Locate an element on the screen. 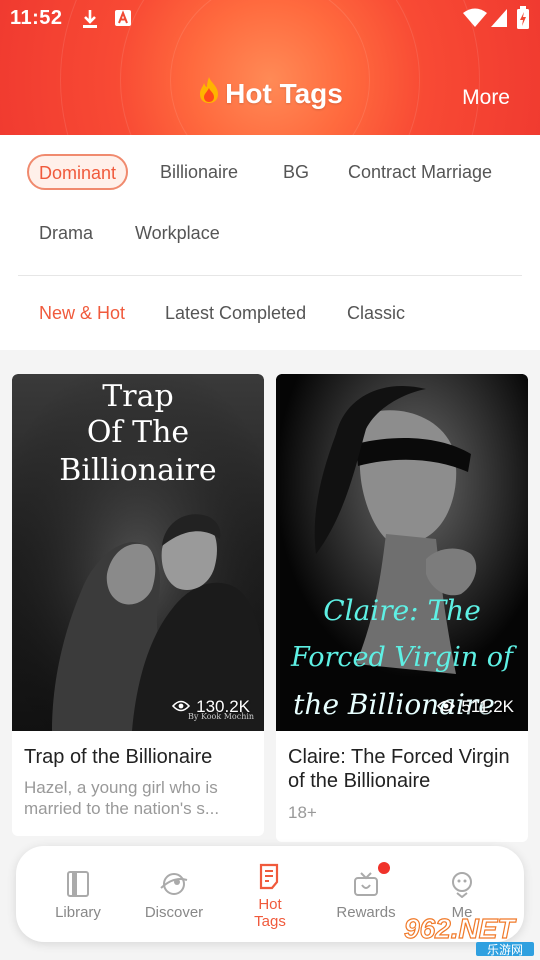 The image size is (540, 960). tag-dominant: Dominant is located at coordinates (78, 172).